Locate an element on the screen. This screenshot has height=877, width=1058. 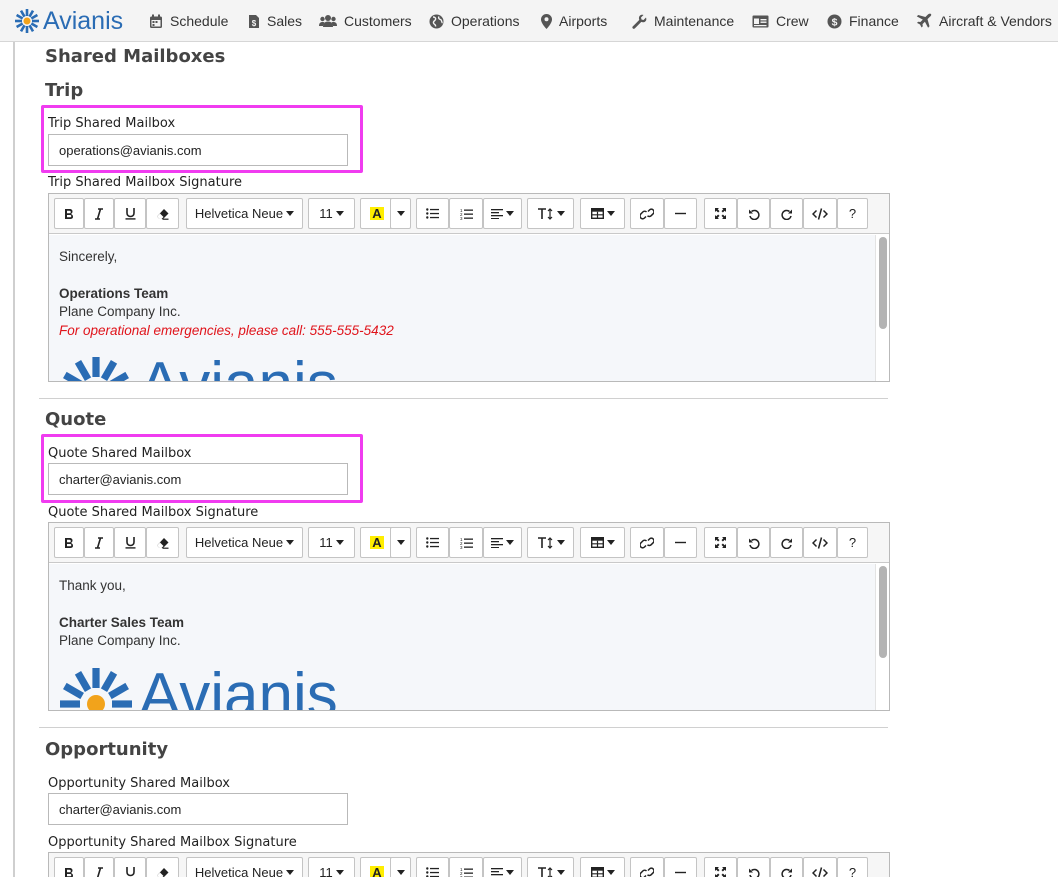
help-icon: ? is located at coordinates (852, 542).